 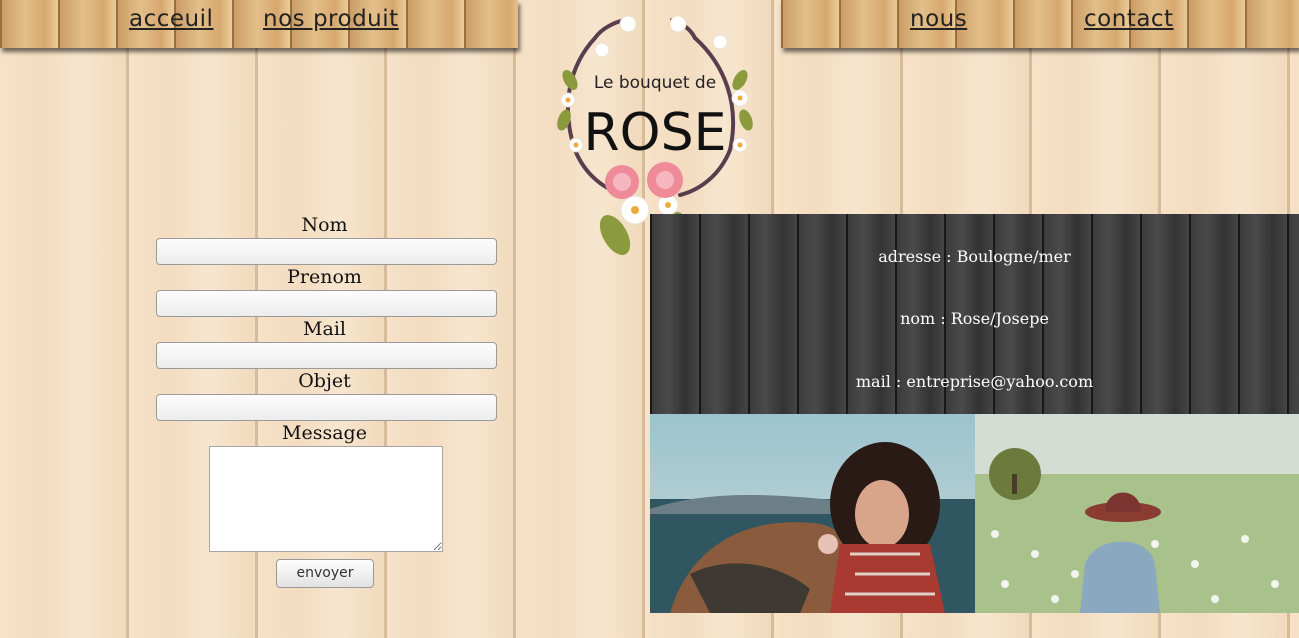 What do you see at coordinates (655, 83) in the screenshot?
I see `logo-line1: Le bouquet de` at bounding box center [655, 83].